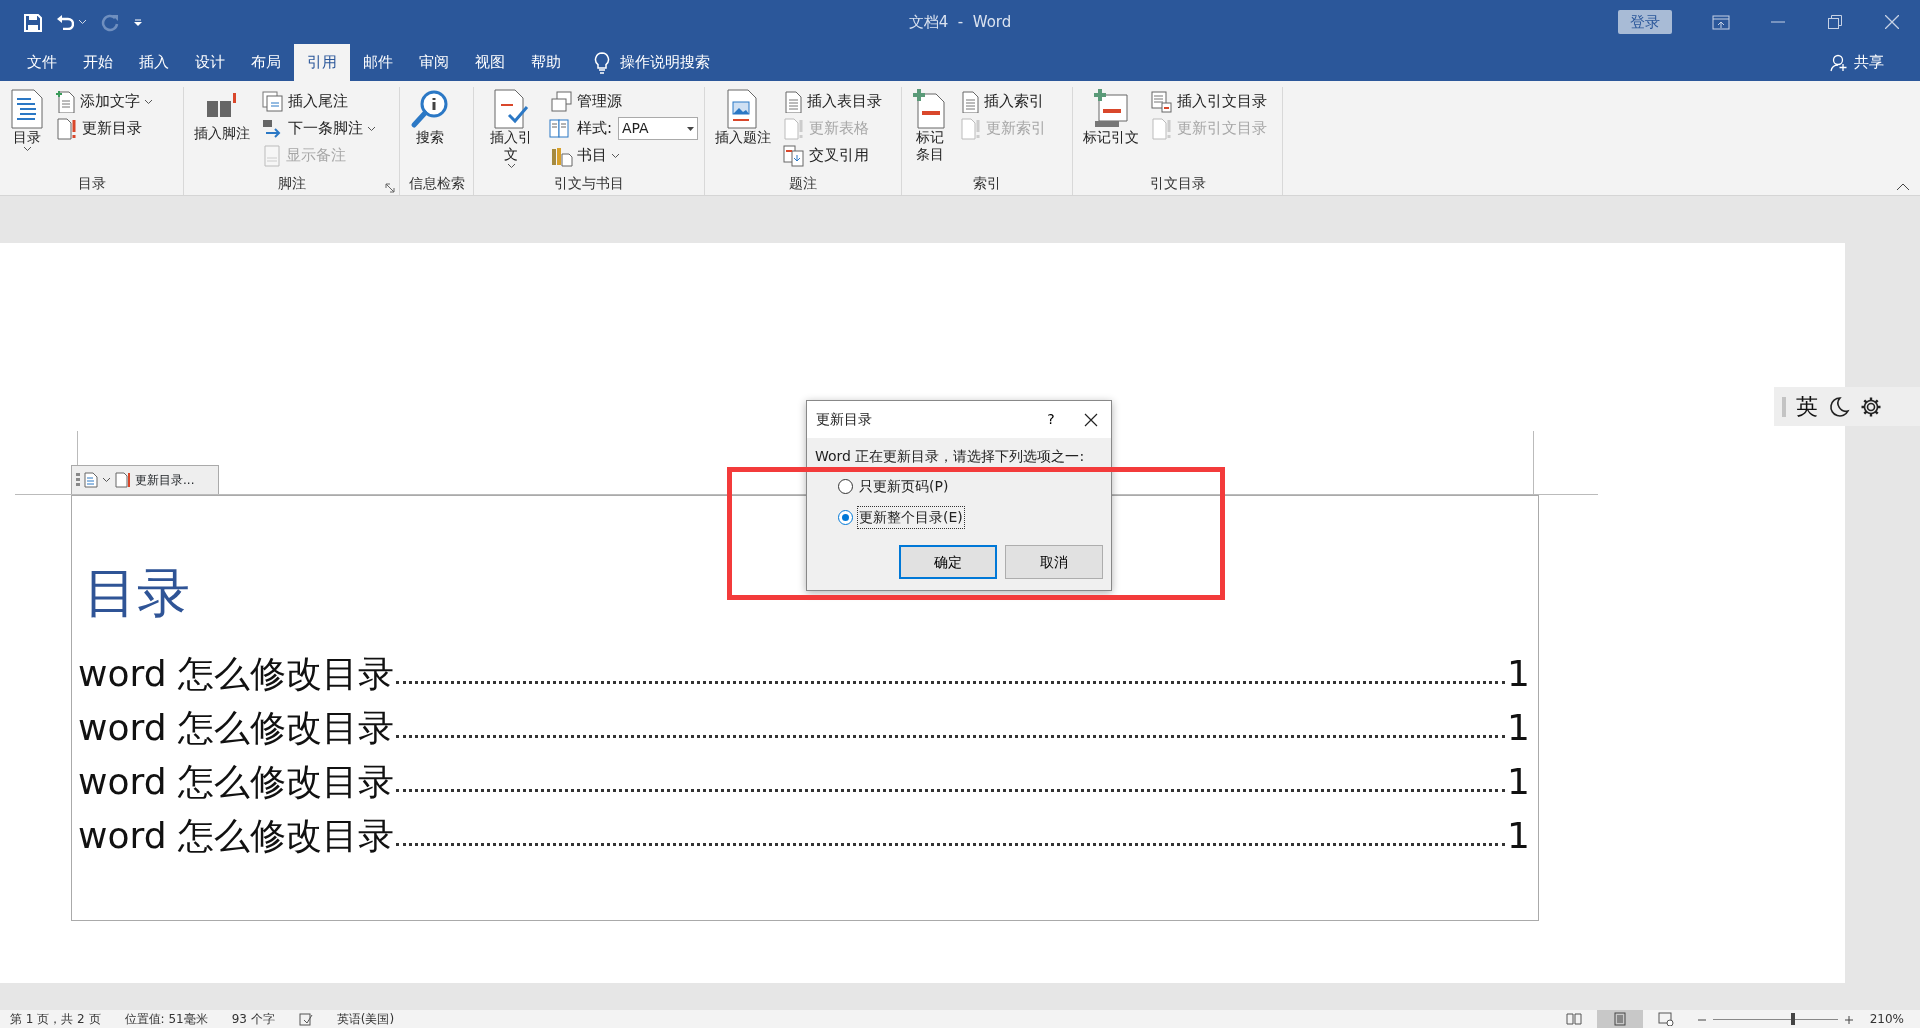  Describe the element at coordinates (390, 188) in the screenshot. I see `dialog-launcher-icon` at that location.